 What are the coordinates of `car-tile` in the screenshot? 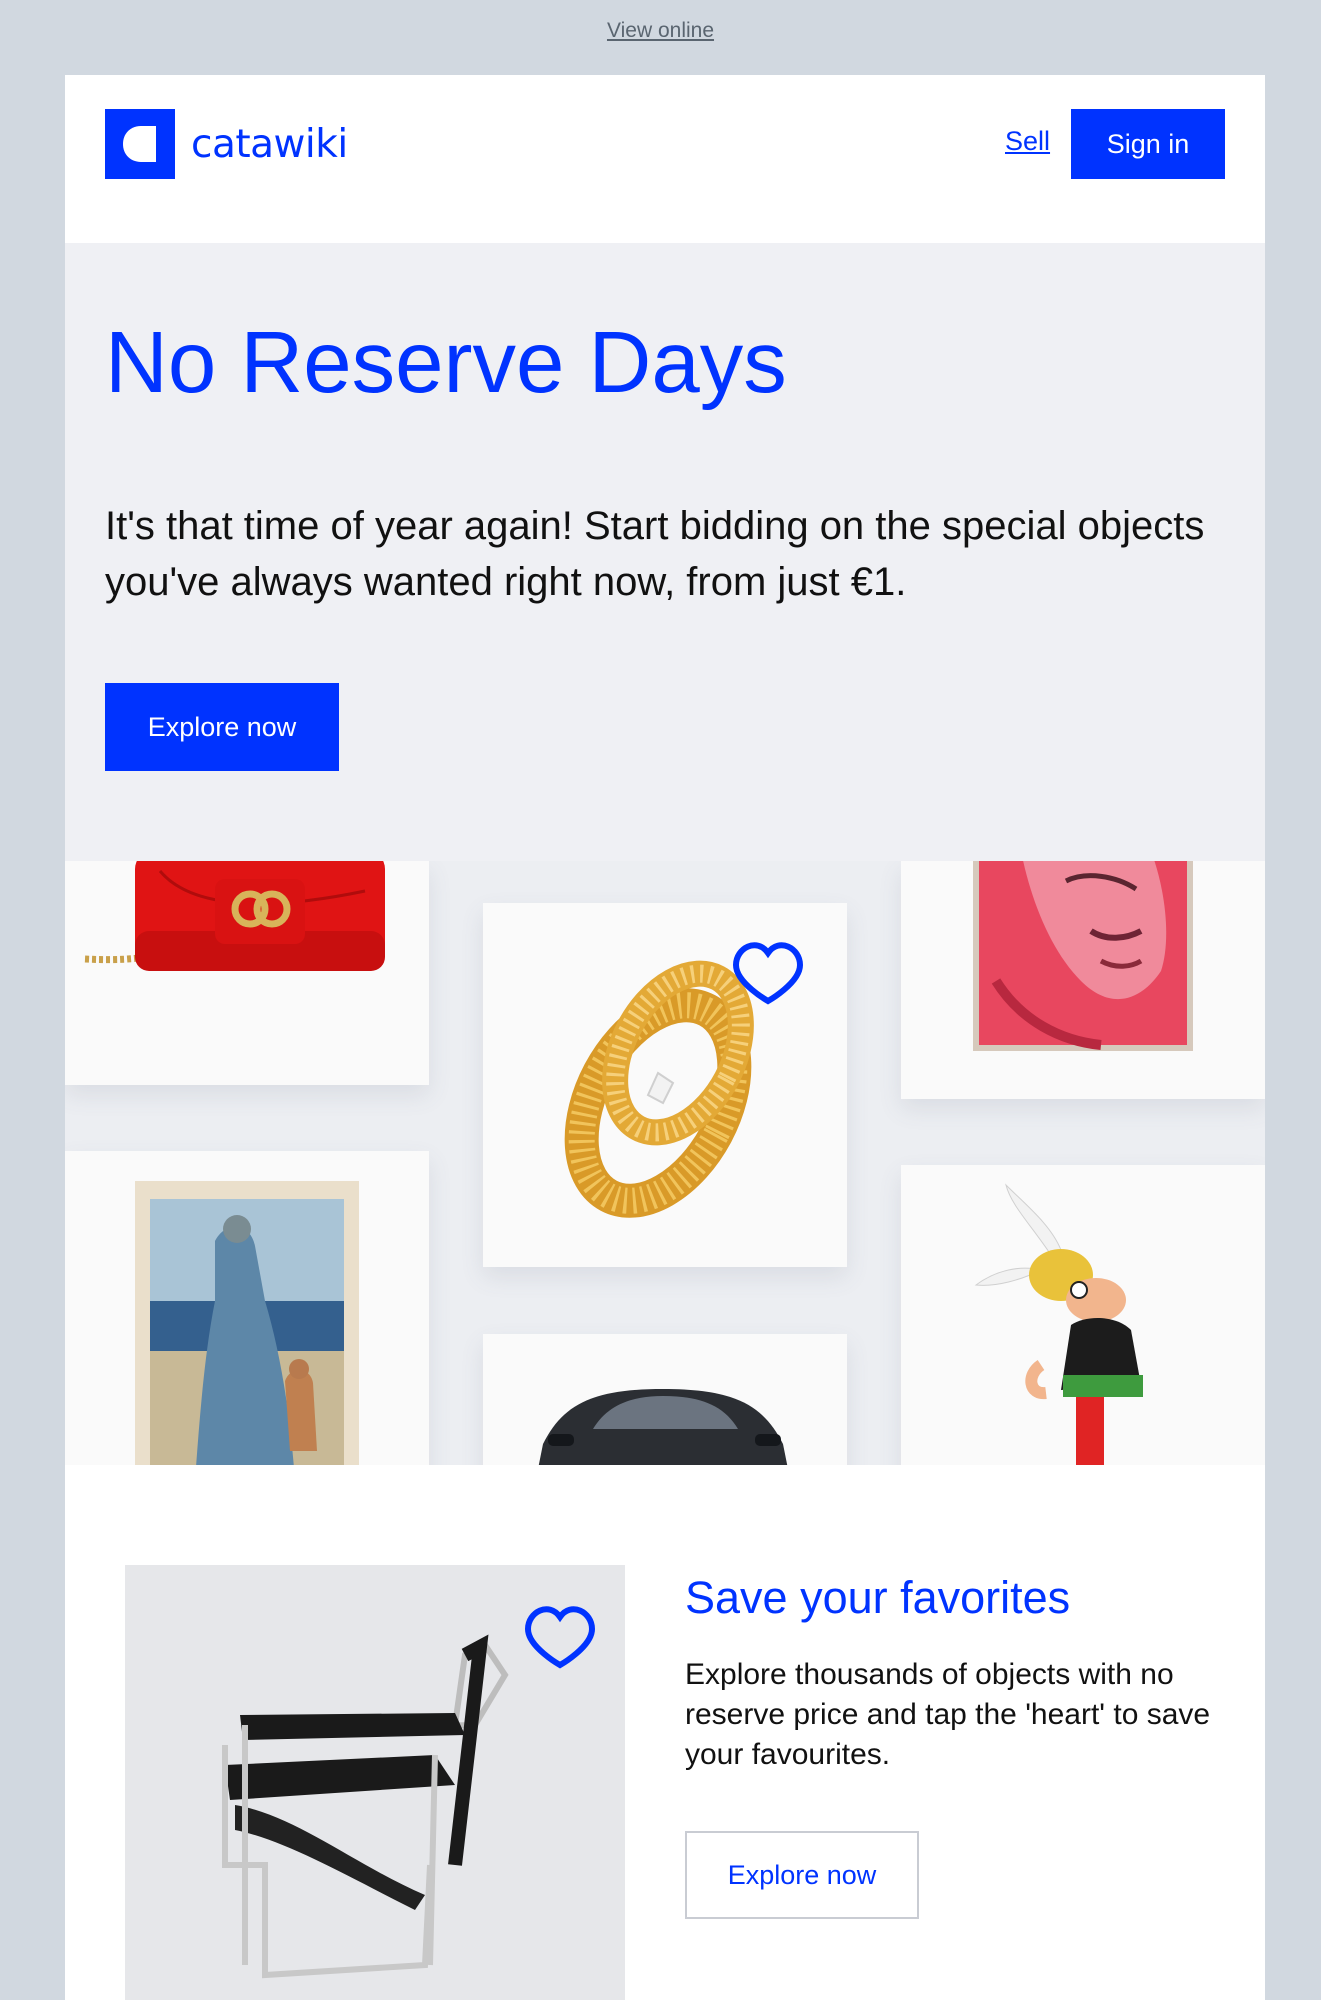 It's located at (665, 1399).